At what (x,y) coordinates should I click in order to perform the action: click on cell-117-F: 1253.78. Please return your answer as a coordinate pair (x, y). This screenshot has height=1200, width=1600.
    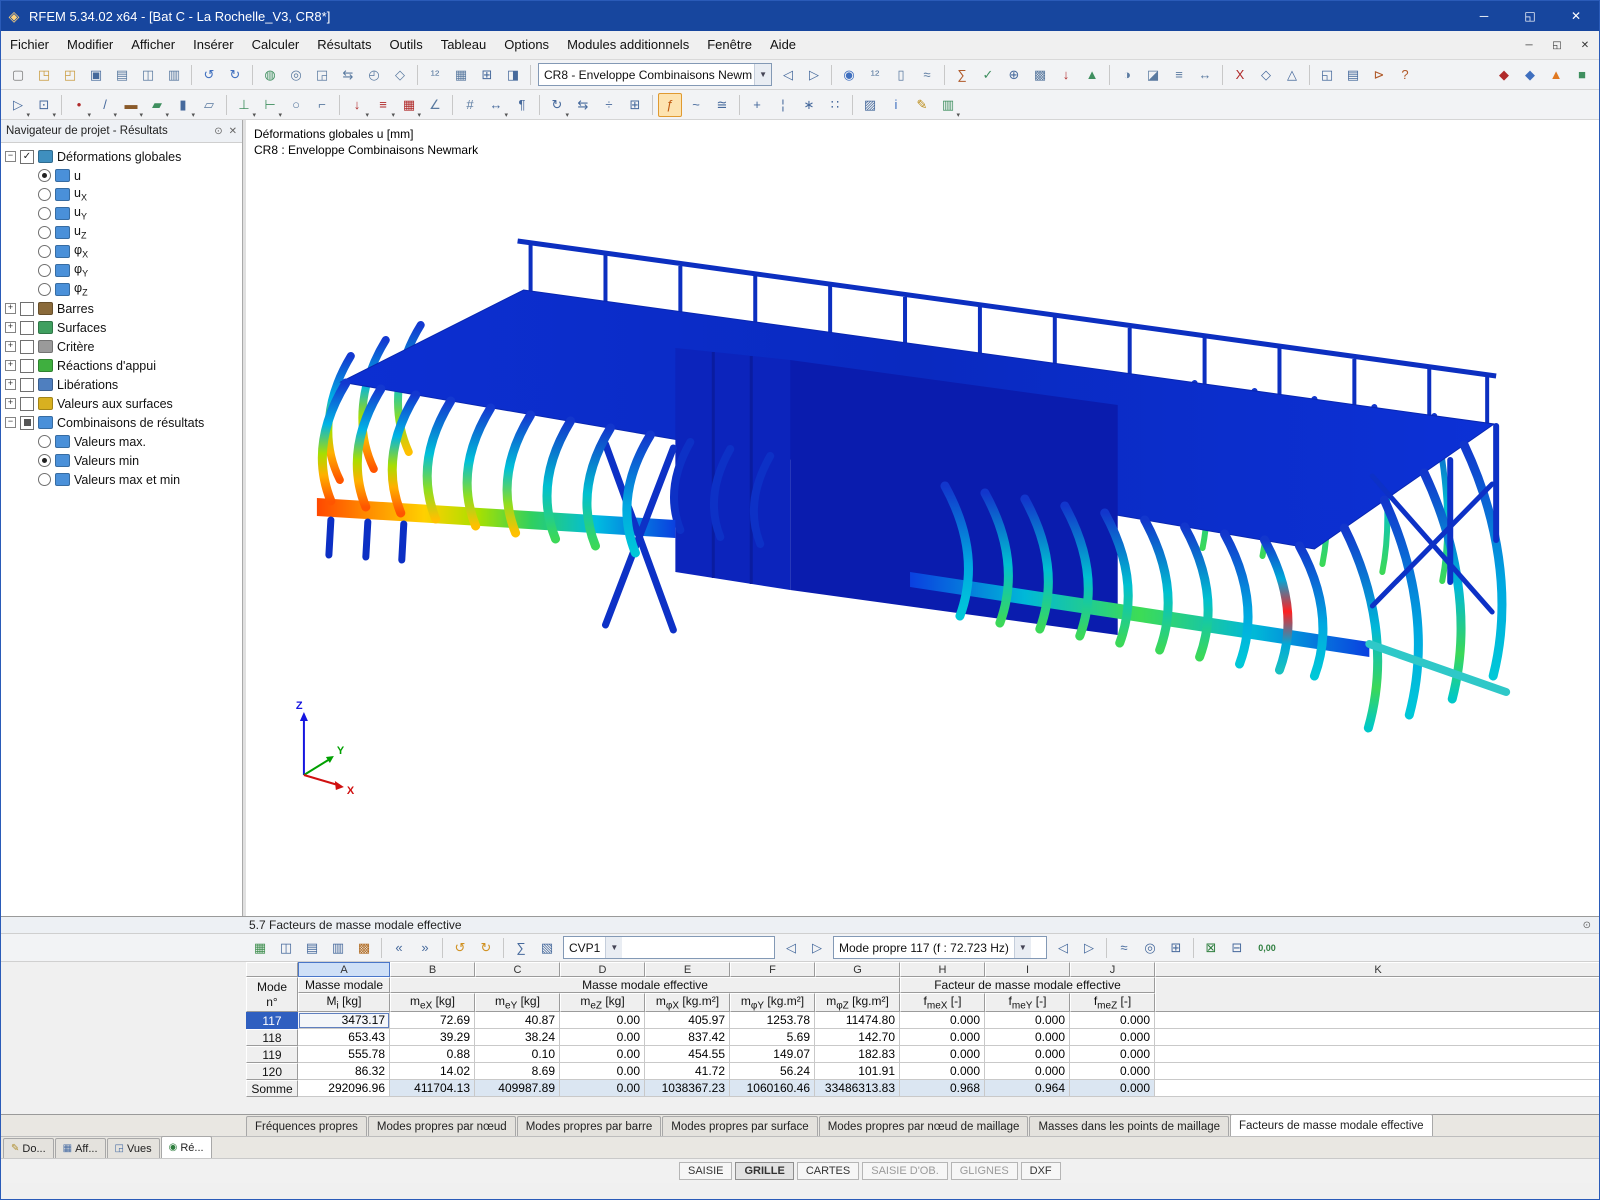
    Looking at the image, I should click on (772, 1021).